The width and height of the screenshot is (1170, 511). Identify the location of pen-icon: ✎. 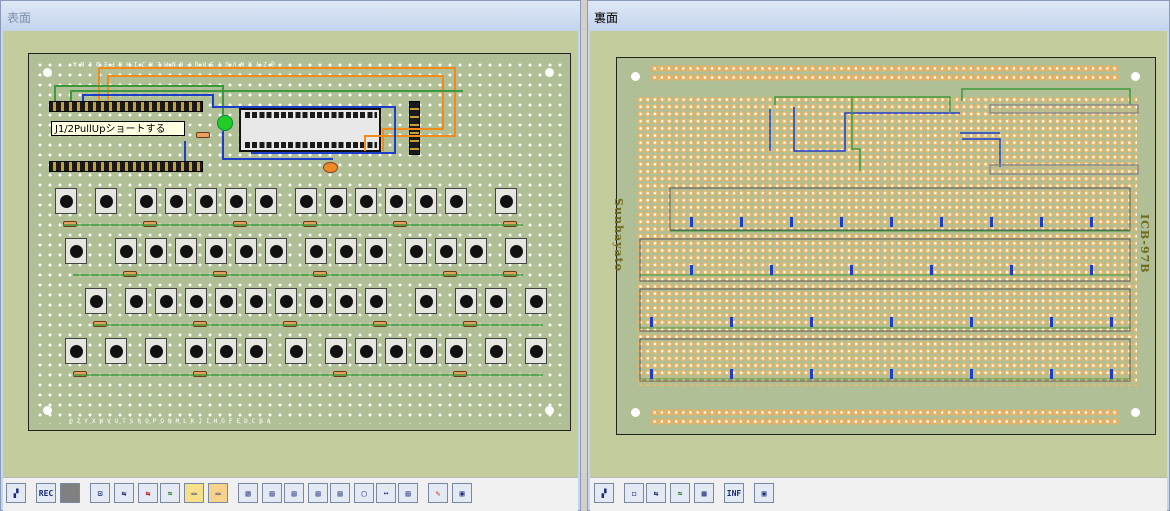
(438, 493).